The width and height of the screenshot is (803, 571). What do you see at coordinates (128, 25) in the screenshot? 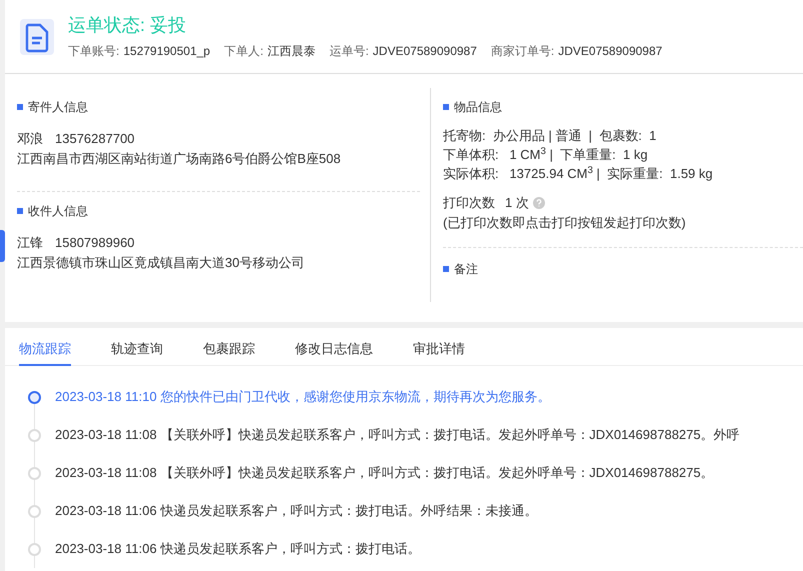
I see `waybill-status-title: 运单状态: 妥投` at bounding box center [128, 25].